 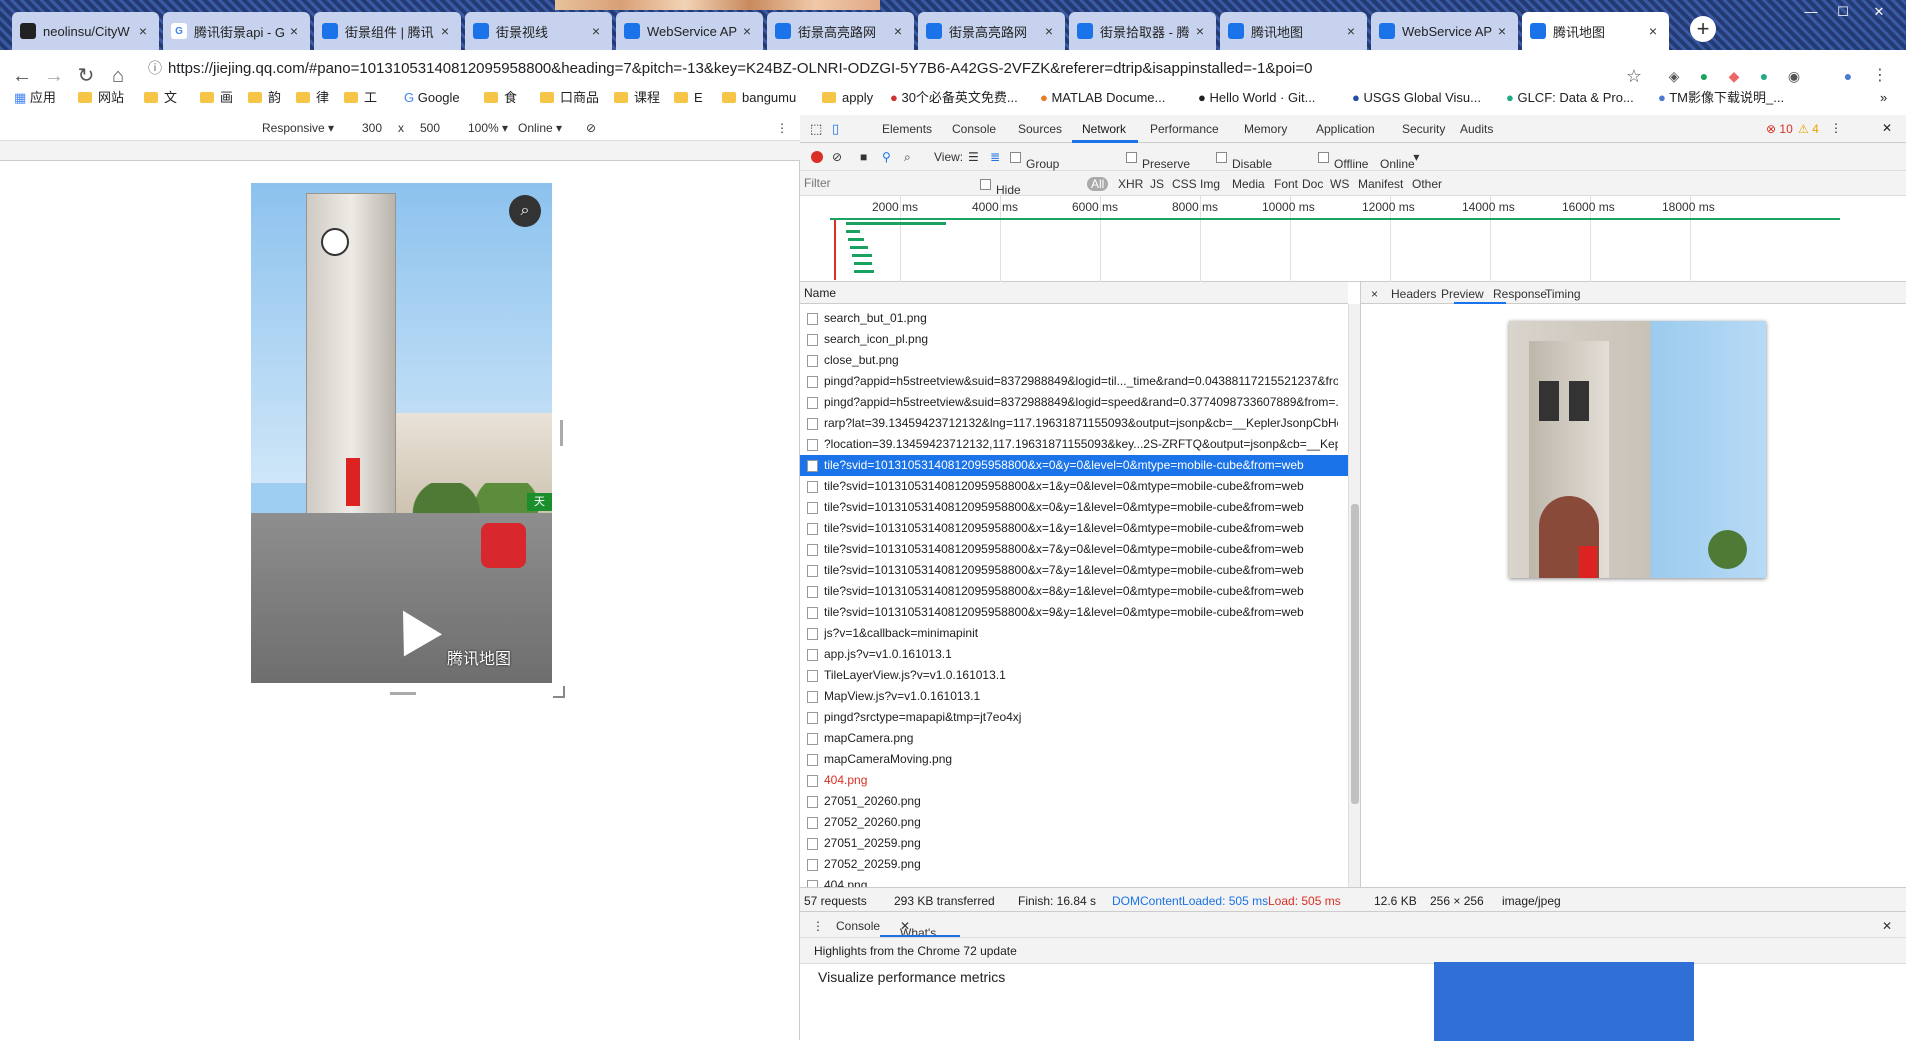 I want to click on device-toggle-icon: ▯, so click(x=835, y=129).